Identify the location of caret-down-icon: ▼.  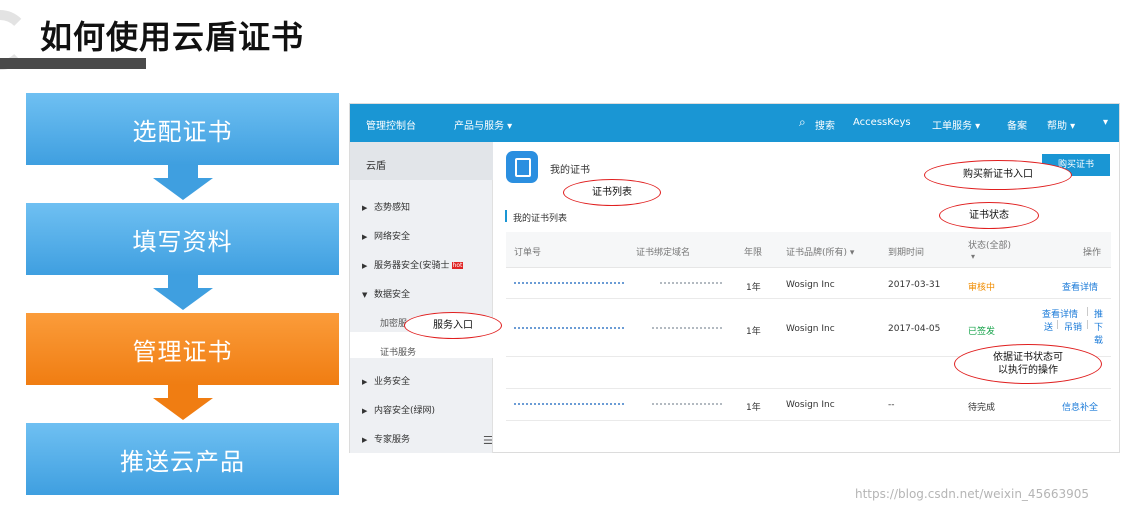
(365, 295).